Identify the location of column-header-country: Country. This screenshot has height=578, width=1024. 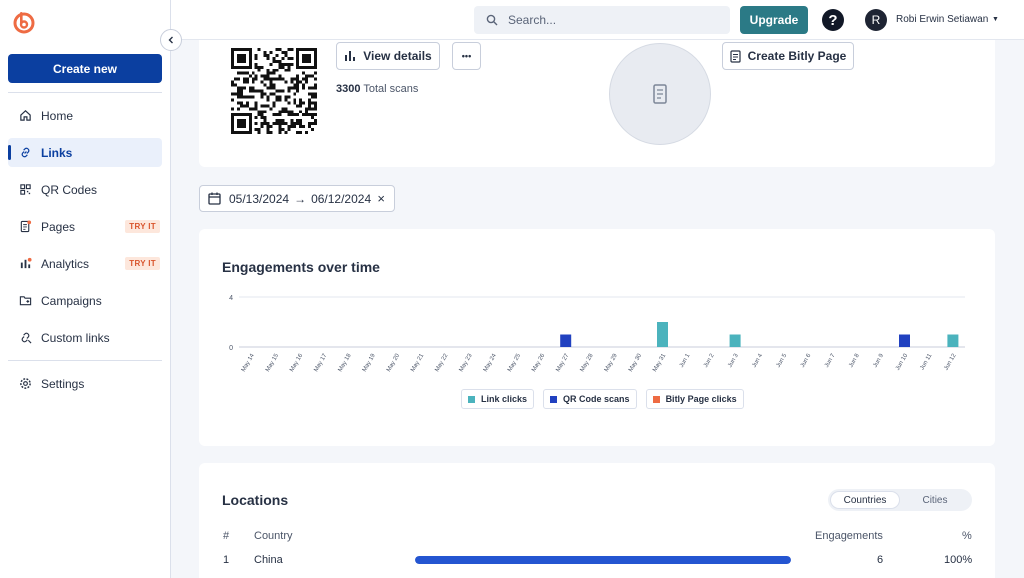
(273, 536).